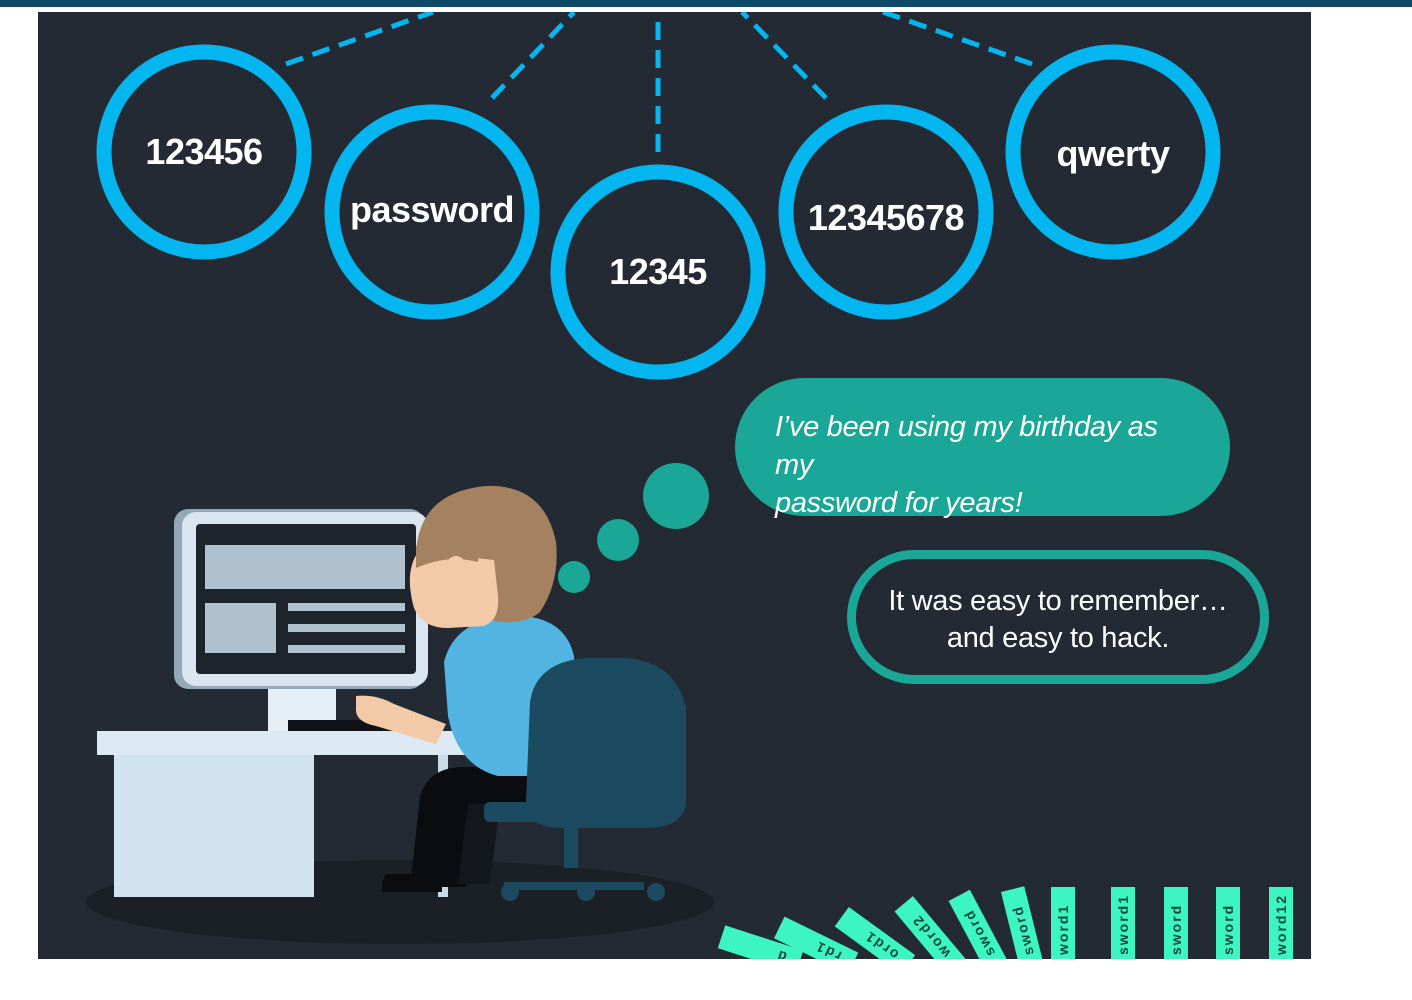 The image size is (1412, 1000). I want to click on password-label: 12345678, so click(886, 217).